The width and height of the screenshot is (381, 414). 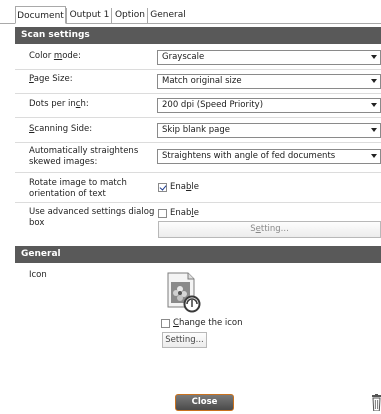 What do you see at coordinates (269, 81) in the screenshot?
I see `page-size-select: Match original size` at bounding box center [269, 81].